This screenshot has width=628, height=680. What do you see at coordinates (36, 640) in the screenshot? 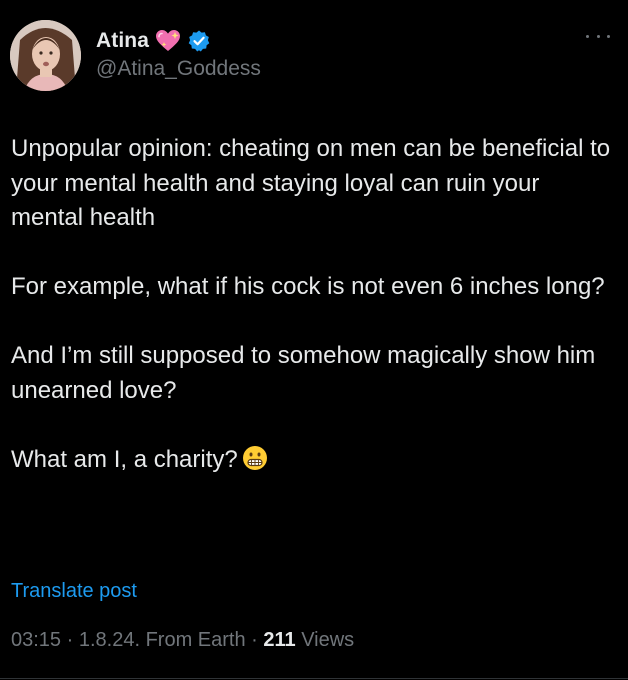
I see `timestamp: 03:15` at bounding box center [36, 640].